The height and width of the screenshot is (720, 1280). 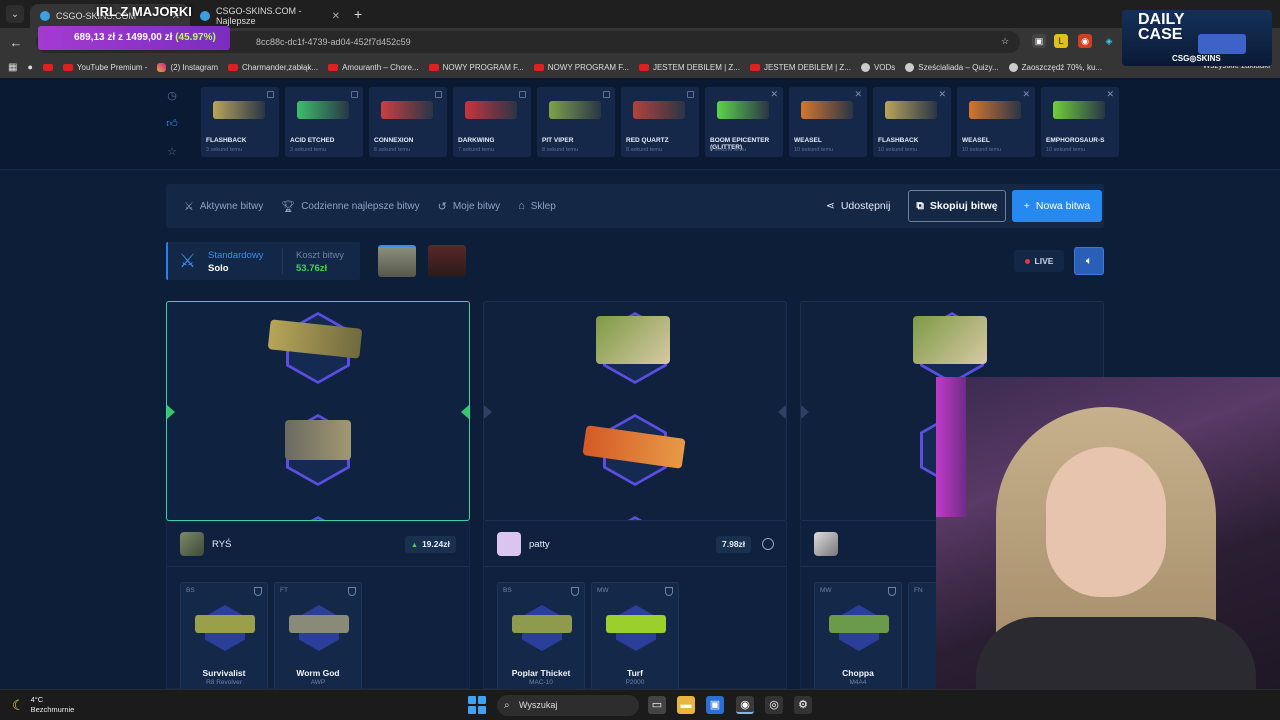 What do you see at coordinates (743, 110) in the screenshot?
I see `weapon-image` at bounding box center [743, 110].